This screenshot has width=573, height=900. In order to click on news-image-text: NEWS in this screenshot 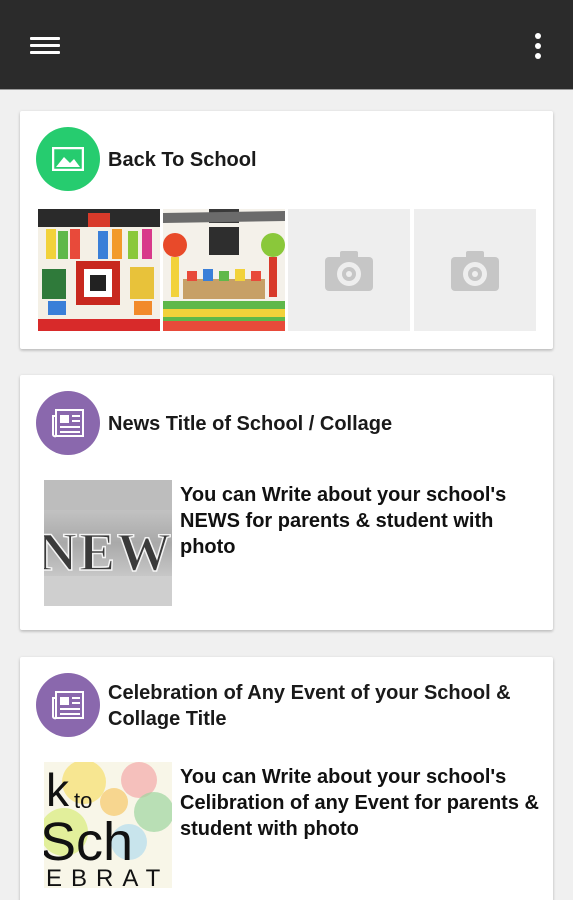, I will do `click(108, 552)`.